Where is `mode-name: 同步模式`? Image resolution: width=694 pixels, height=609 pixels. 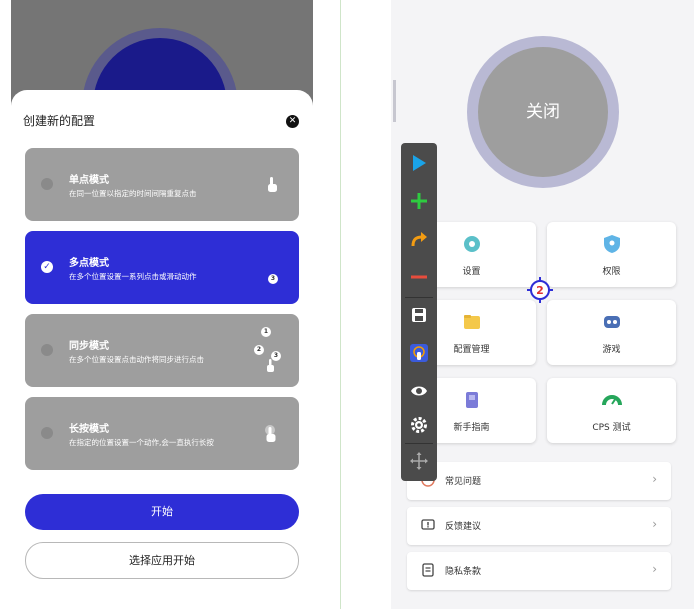
mode-name: 同步模式 is located at coordinates (89, 346).